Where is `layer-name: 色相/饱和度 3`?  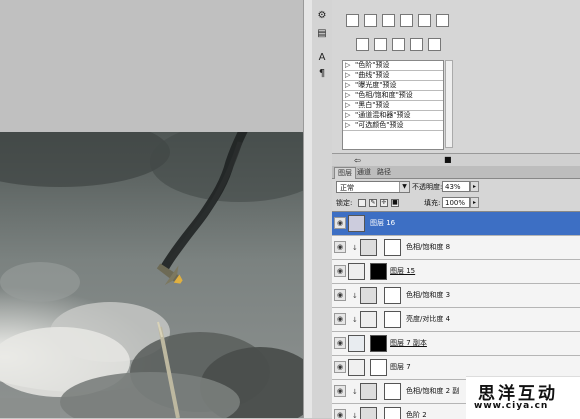
layer-name: 色相/饱和度 3 is located at coordinates (428, 295).